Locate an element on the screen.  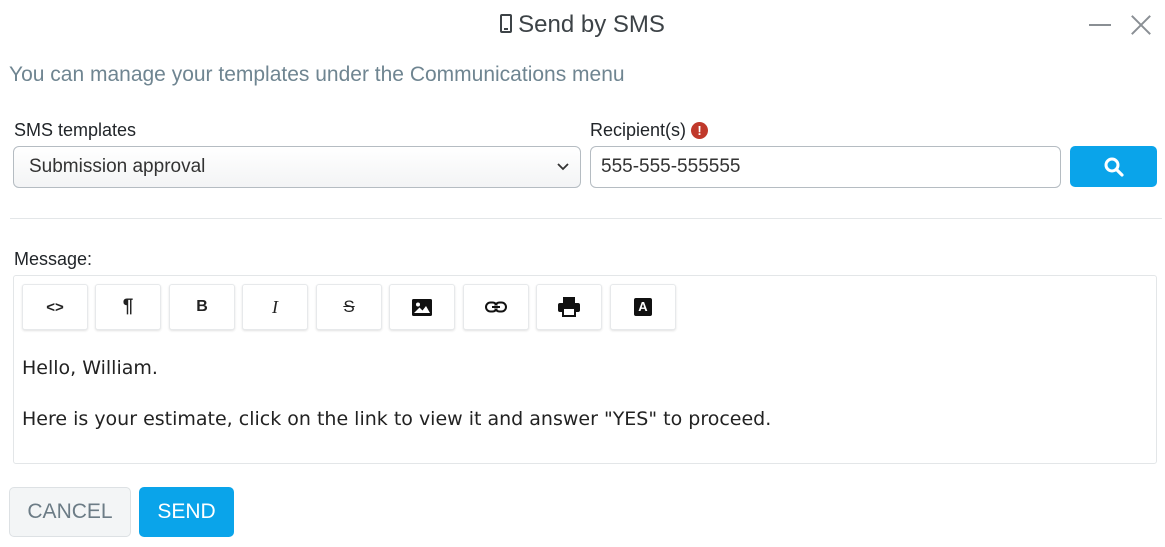
code-icon: <> is located at coordinates (55, 307).